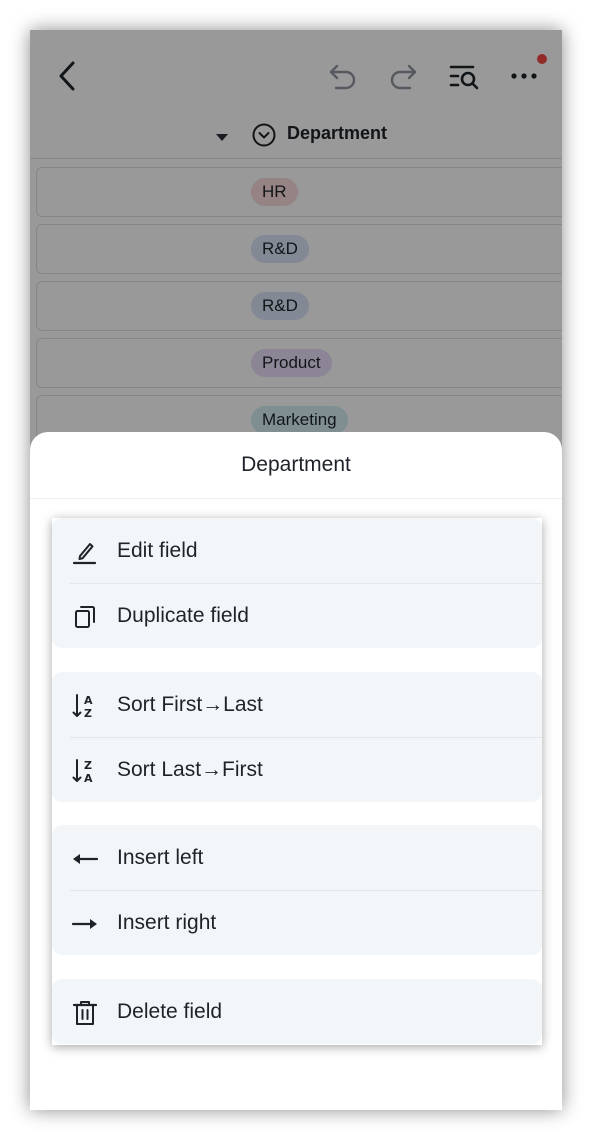 The image size is (592, 1140). What do you see at coordinates (297, 550) in the screenshot?
I see `edit-field-item: Edit field` at bounding box center [297, 550].